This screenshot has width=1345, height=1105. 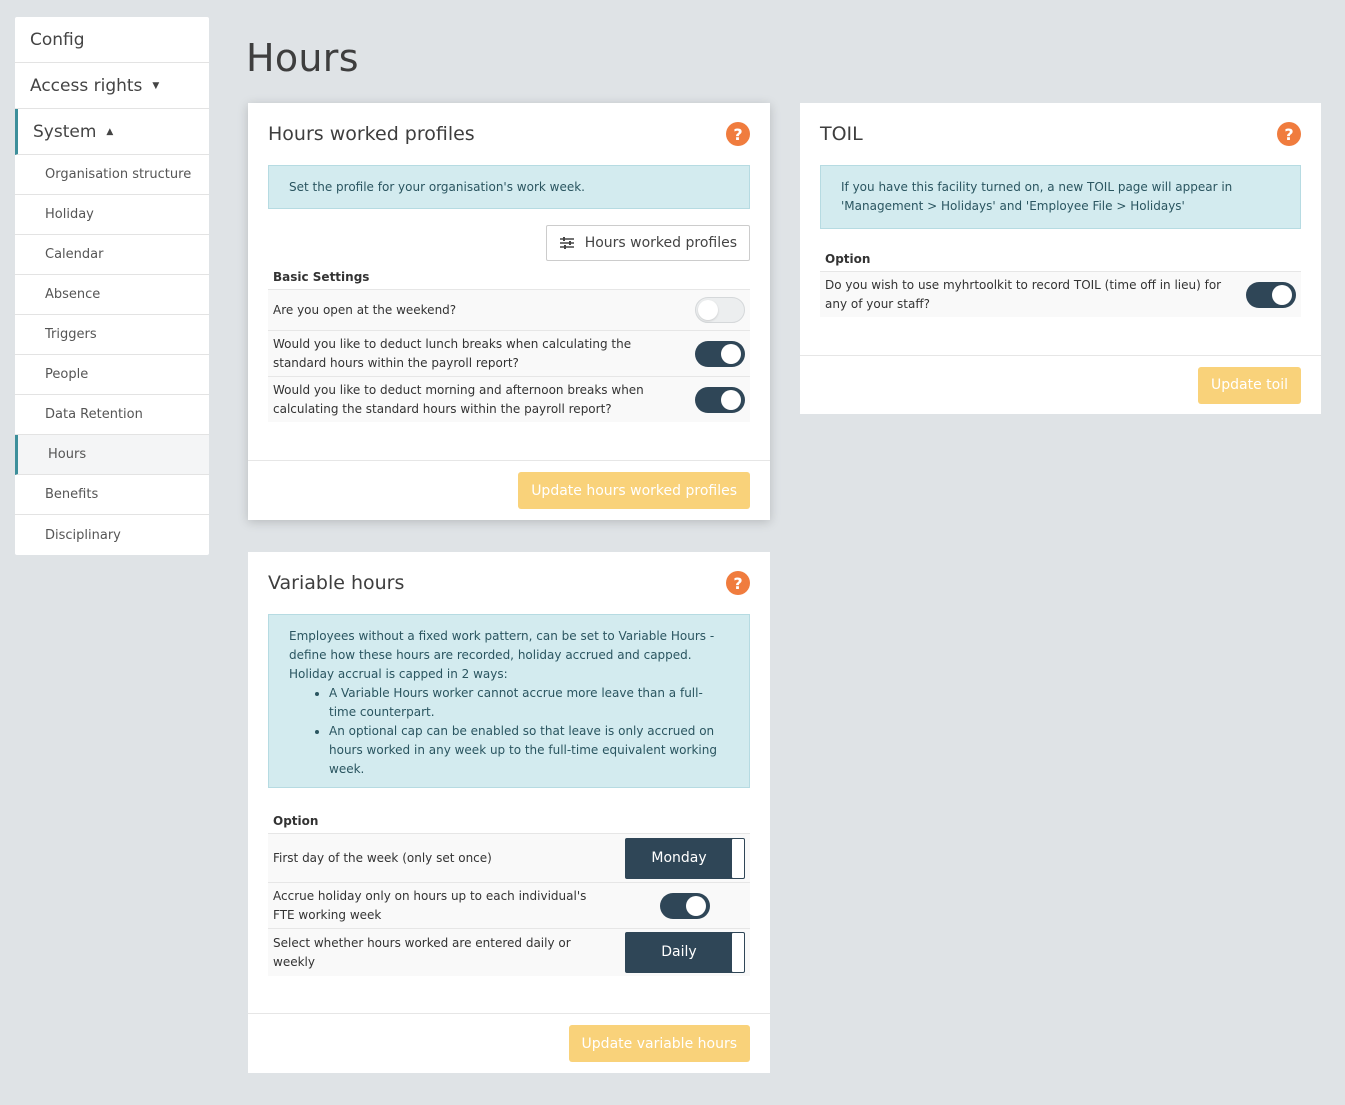 What do you see at coordinates (112, 335) in the screenshot?
I see `sidebar-item-triggers: Triggers` at bounding box center [112, 335].